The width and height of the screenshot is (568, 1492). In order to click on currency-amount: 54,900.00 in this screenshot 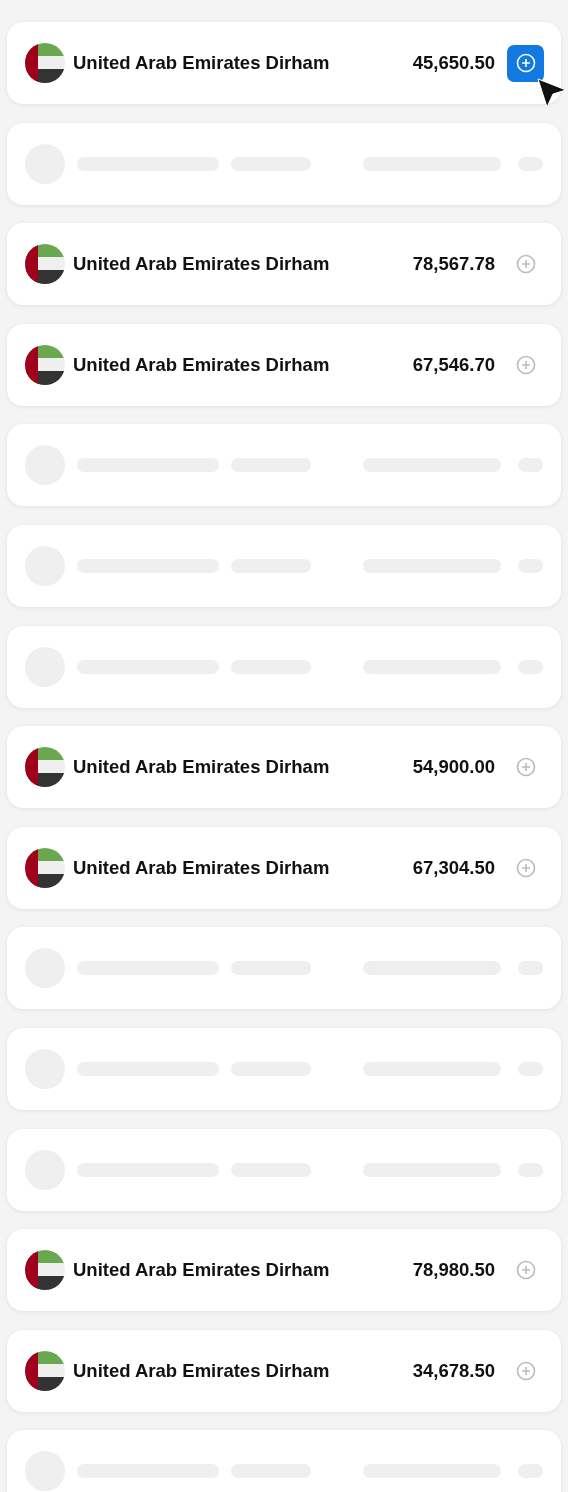, I will do `click(453, 767)`.